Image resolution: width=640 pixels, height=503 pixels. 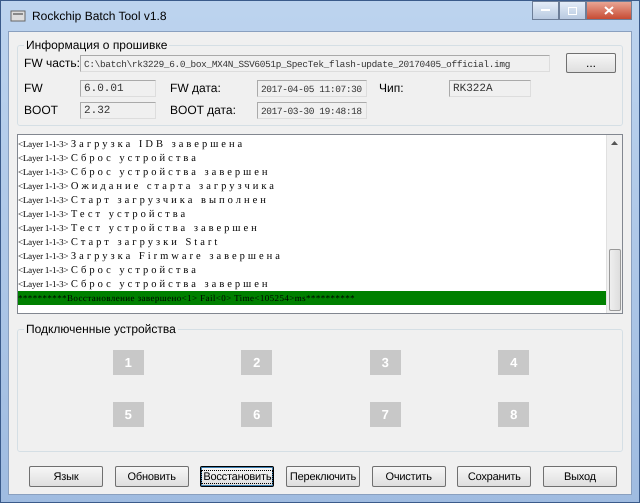 I want to click on minimize-icon, so click(x=545, y=10).